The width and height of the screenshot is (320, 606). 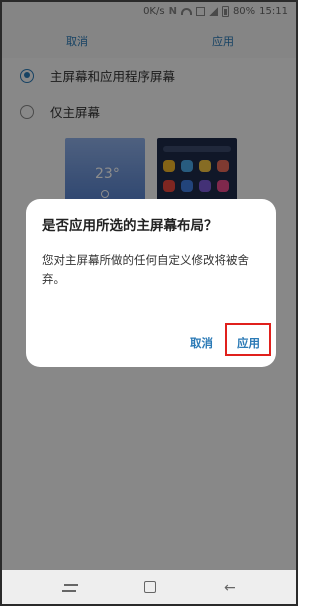 I want to click on navigation-bar: ←, so click(x=149, y=587).